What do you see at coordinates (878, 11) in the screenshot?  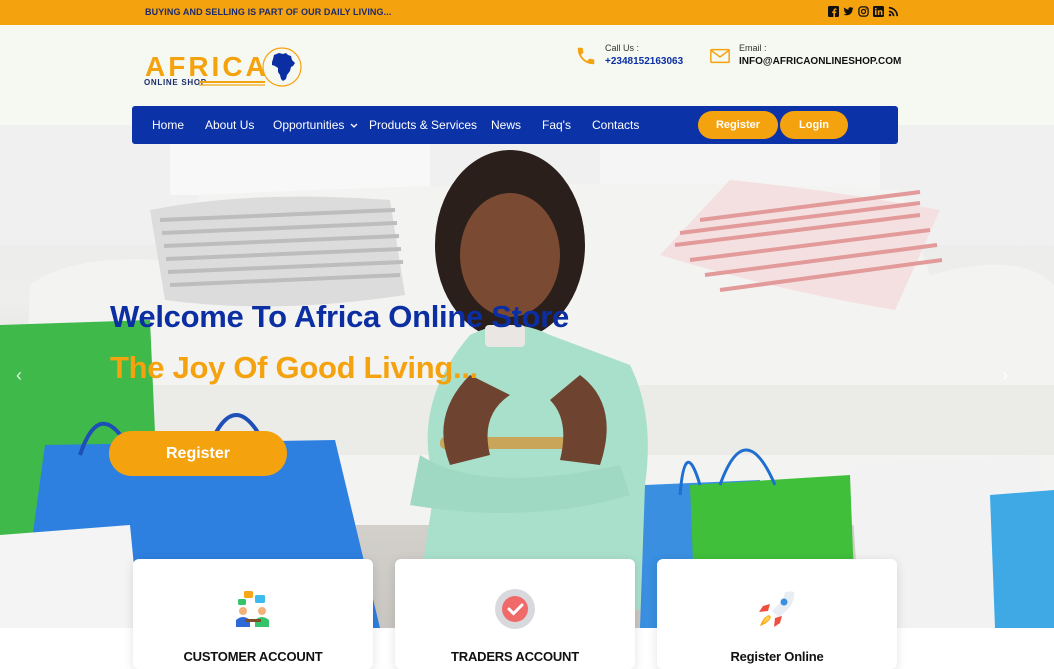 I see `linkedin-icon` at bounding box center [878, 11].